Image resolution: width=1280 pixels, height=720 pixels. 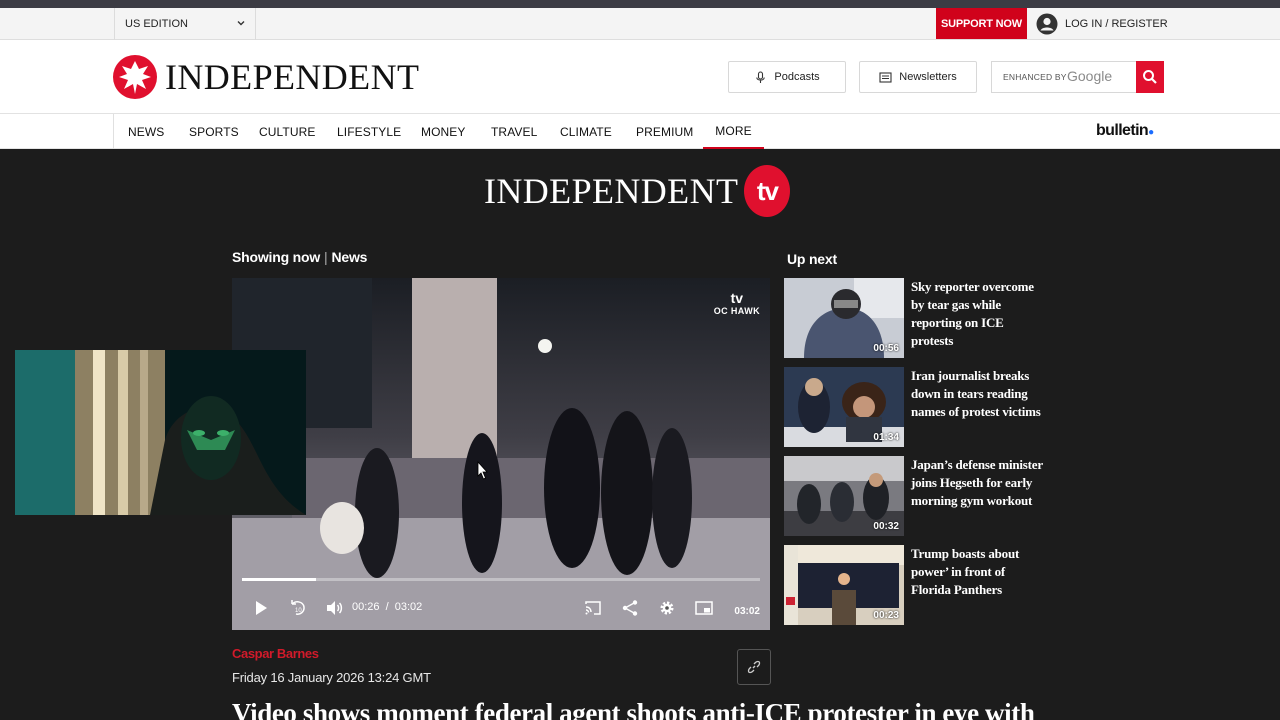 I want to click on microphone-icon, so click(x=761, y=76).